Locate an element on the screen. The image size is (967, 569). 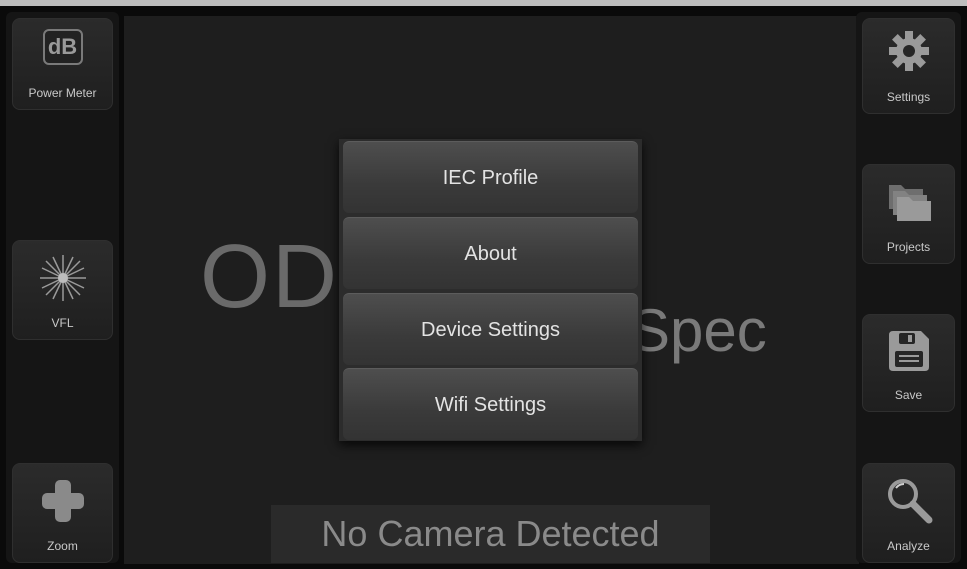
floppy-disk-icon is located at coordinates (909, 352).